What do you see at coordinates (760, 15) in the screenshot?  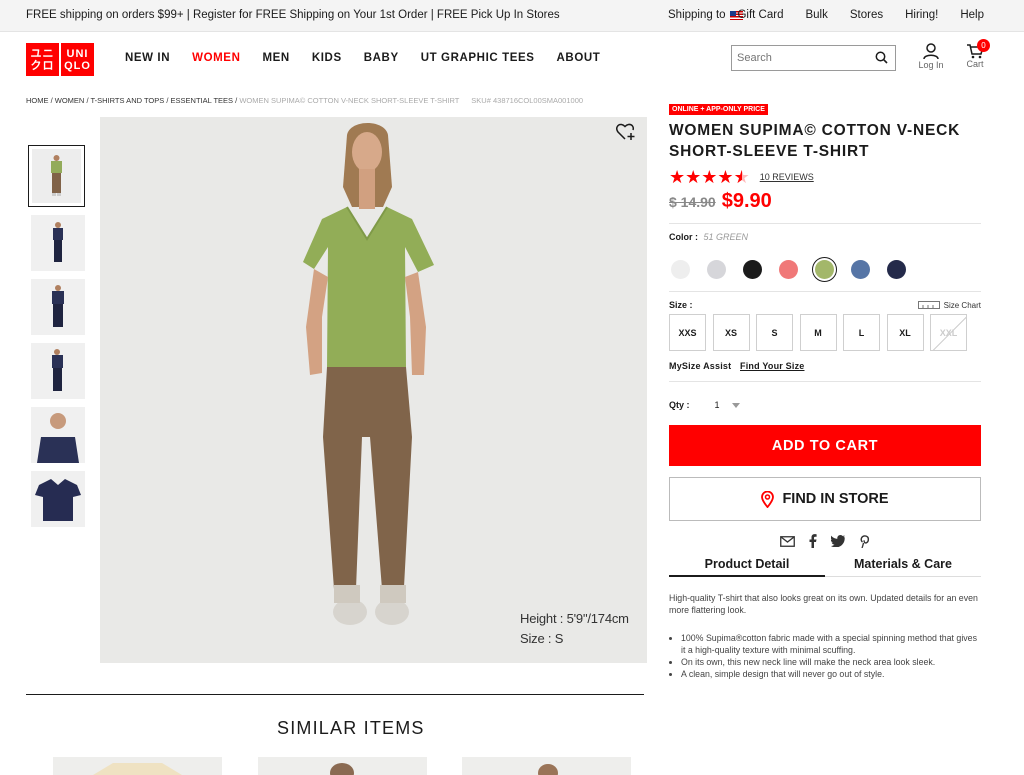 I see `gift-card-link: Gift Card` at bounding box center [760, 15].